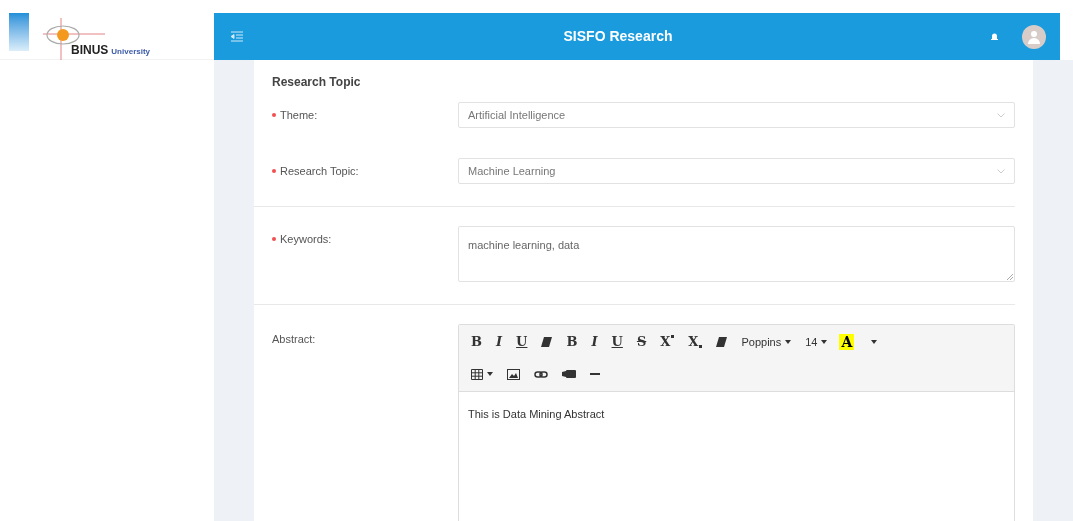 The height and width of the screenshot is (521, 1073). Describe the element at coordinates (736, 115) in the screenshot. I see `select-field: Artificial Intelligence` at that location.